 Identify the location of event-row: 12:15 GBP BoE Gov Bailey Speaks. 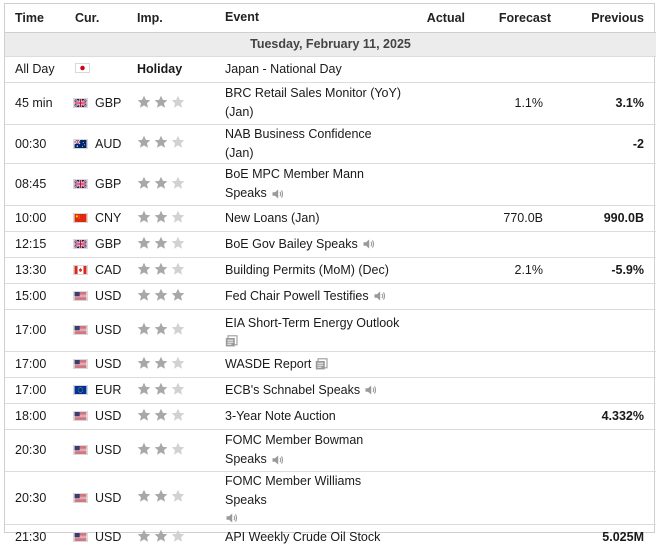
(330, 244).